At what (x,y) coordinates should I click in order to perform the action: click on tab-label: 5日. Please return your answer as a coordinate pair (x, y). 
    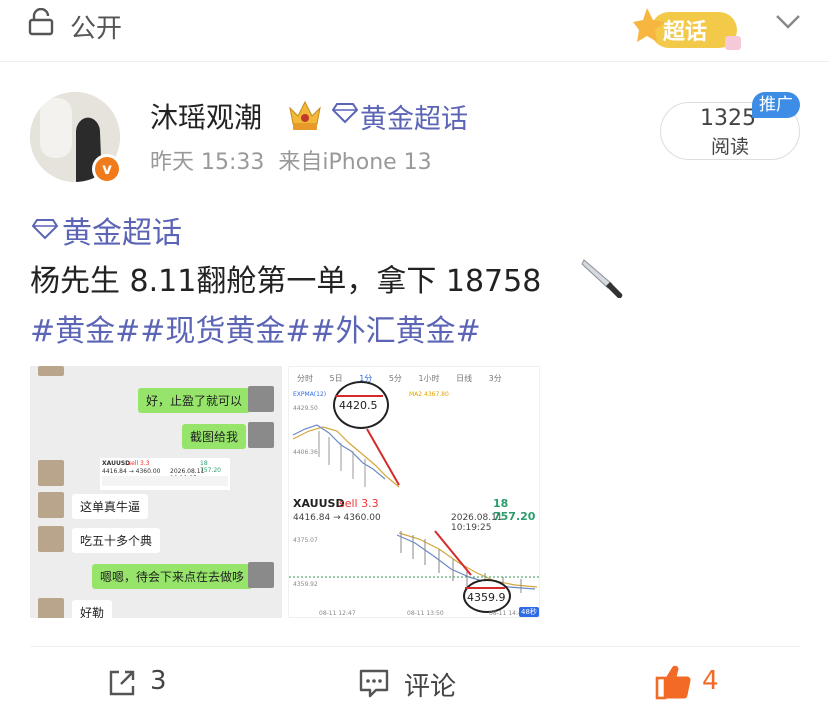
    Looking at the image, I should click on (336, 378).